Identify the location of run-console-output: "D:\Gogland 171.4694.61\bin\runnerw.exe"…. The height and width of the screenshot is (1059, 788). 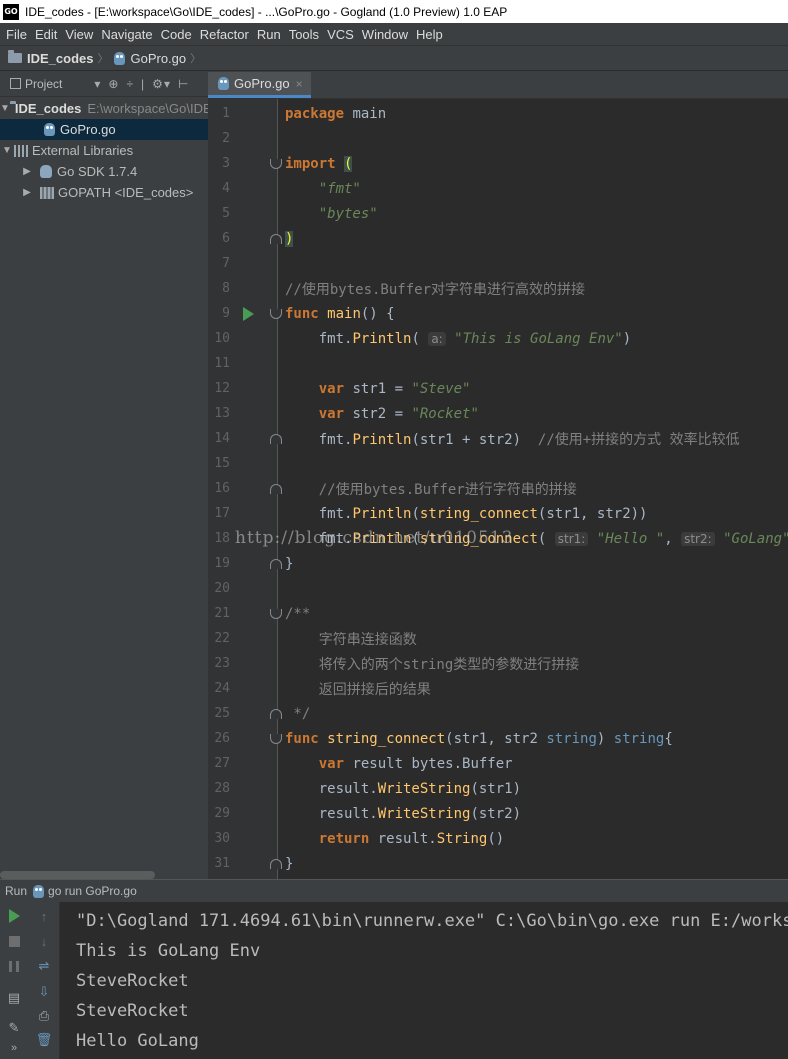
(432, 980).